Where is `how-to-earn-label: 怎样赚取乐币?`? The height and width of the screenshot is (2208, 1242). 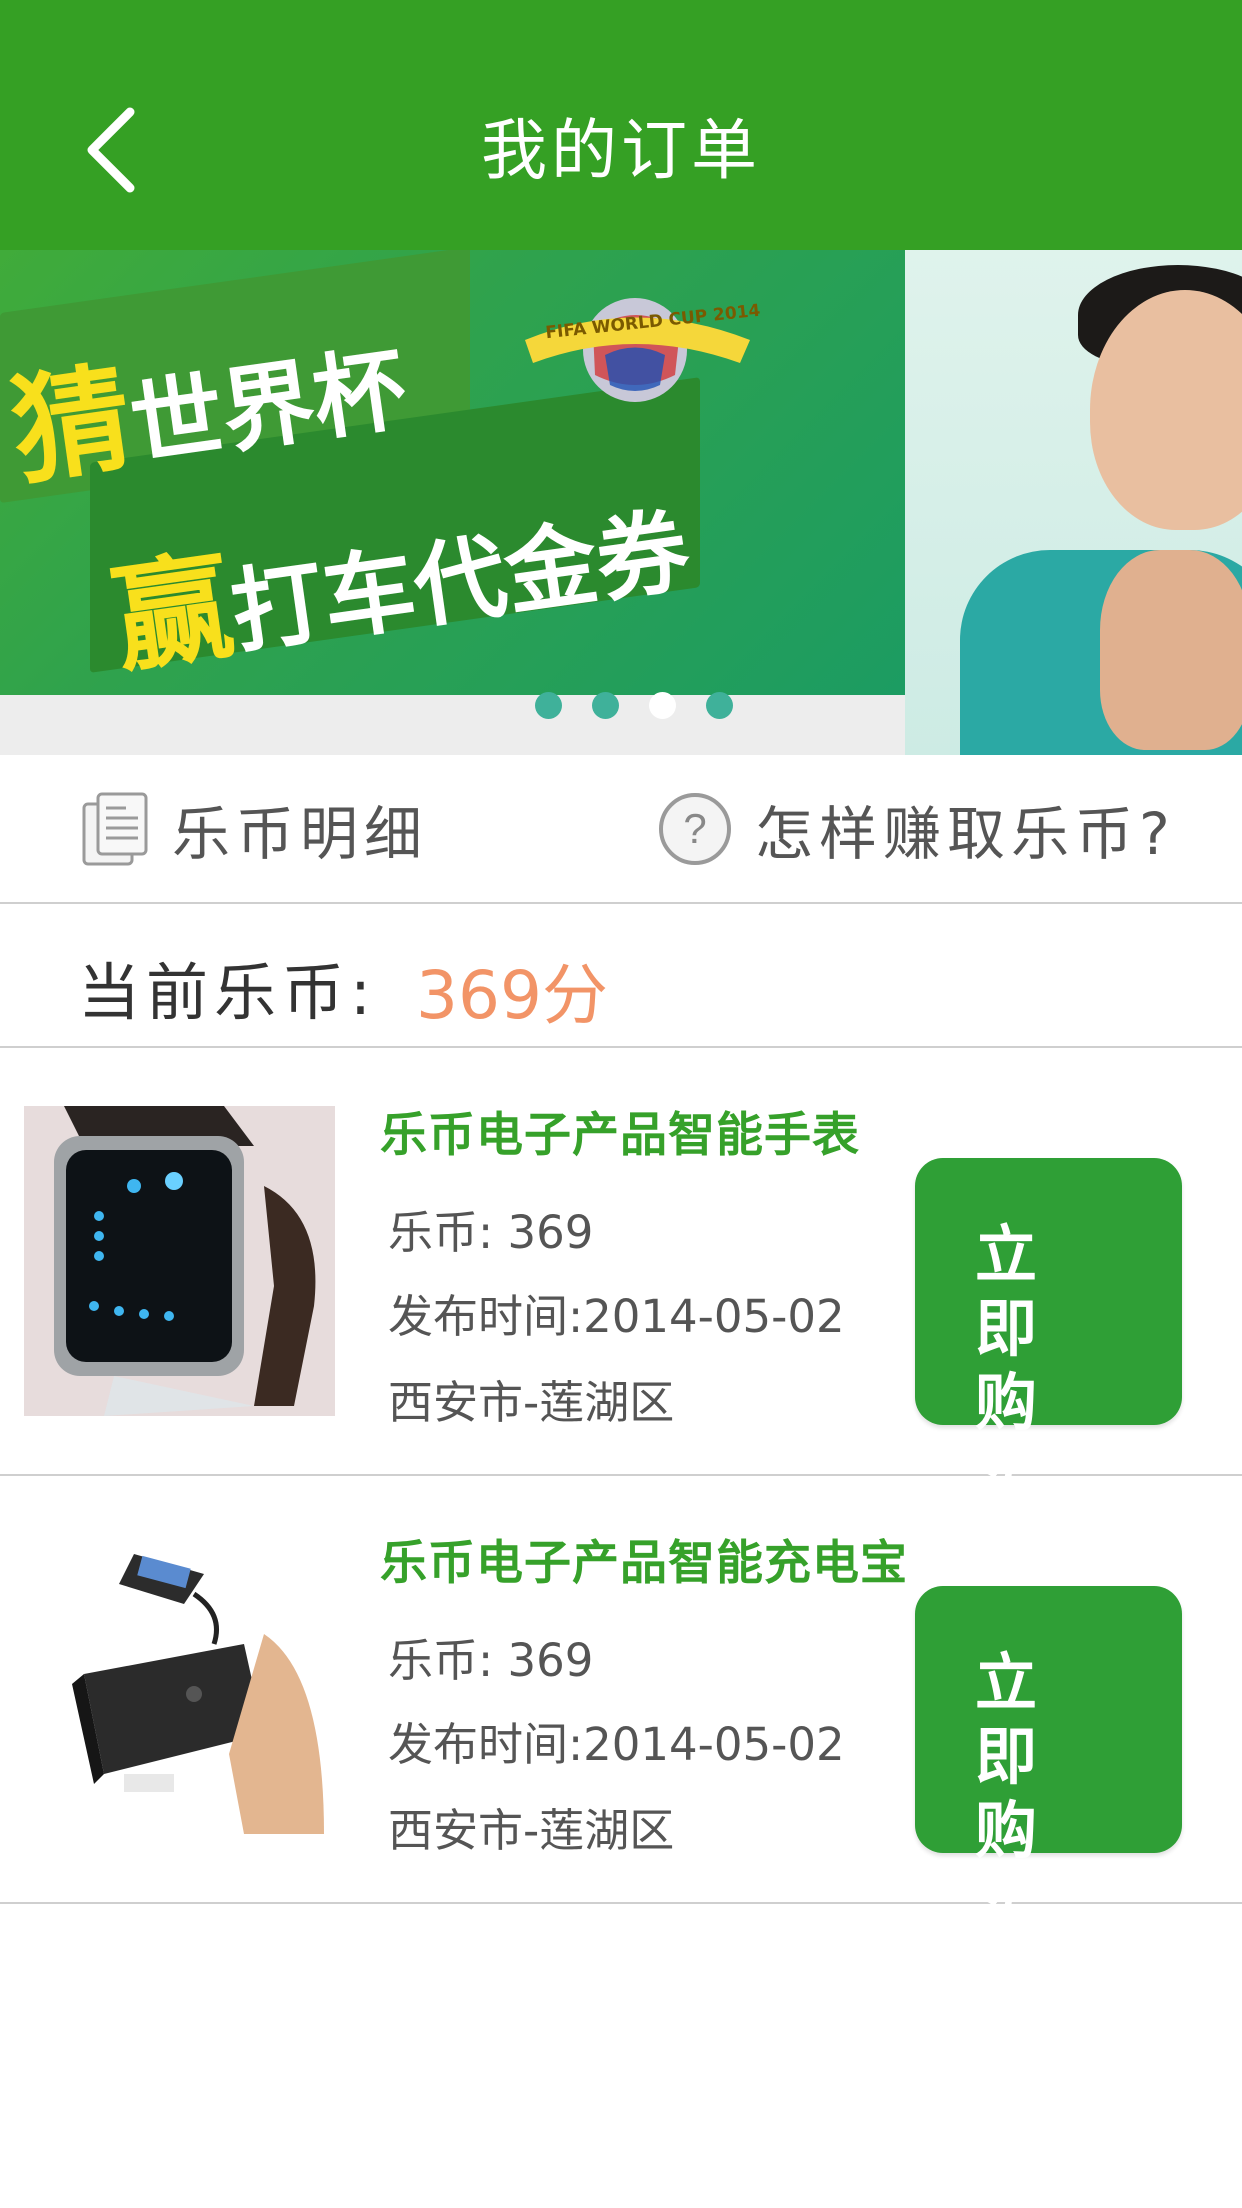 how-to-earn-label: 怎样赚取乐币? is located at coordinates (965, 833).